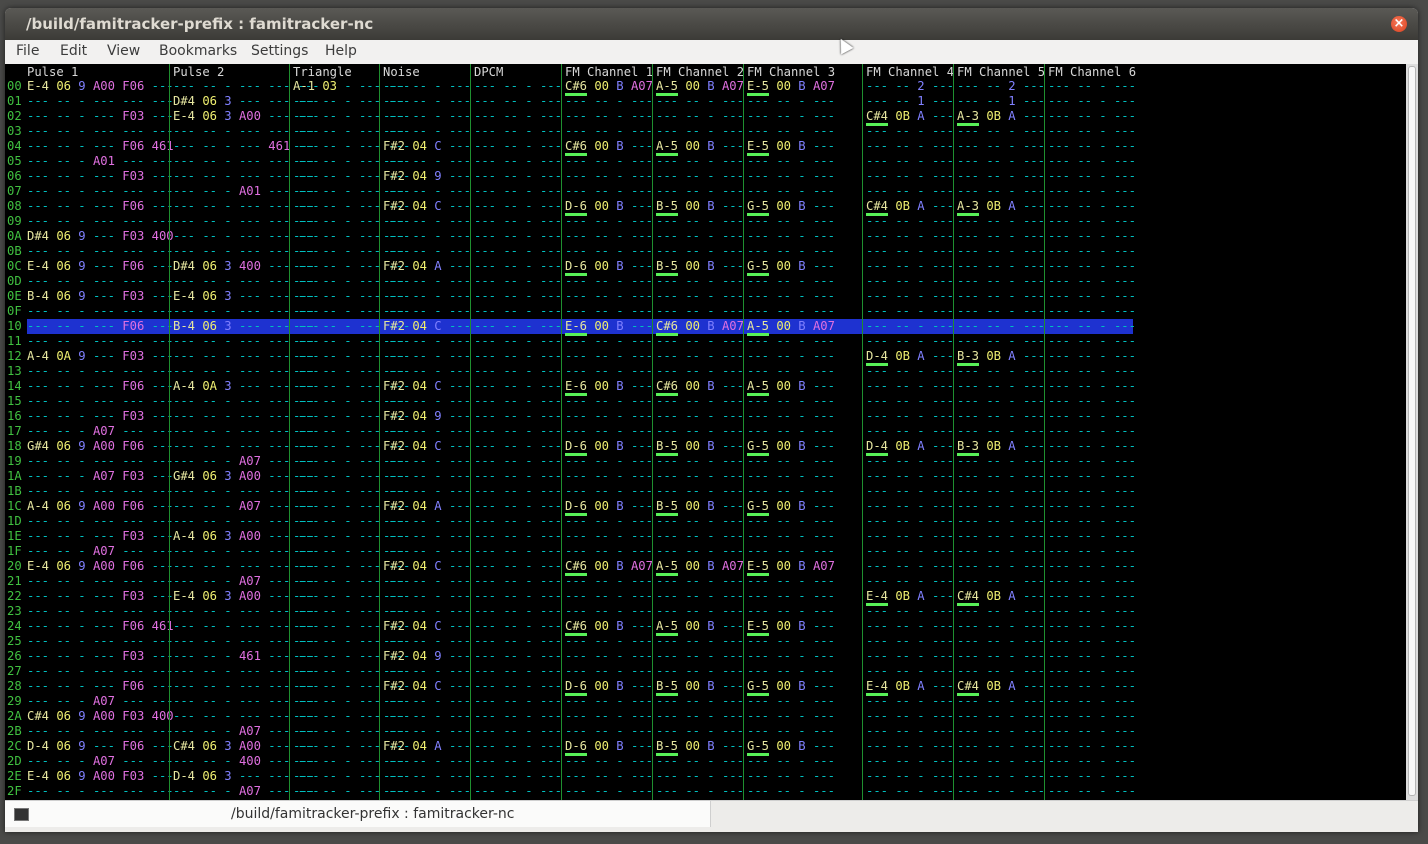 The image size is (1428, 844). Describe the element at coordinates (184, 326) in the screenshot. I see `pattern-cell: B-4` at that location.